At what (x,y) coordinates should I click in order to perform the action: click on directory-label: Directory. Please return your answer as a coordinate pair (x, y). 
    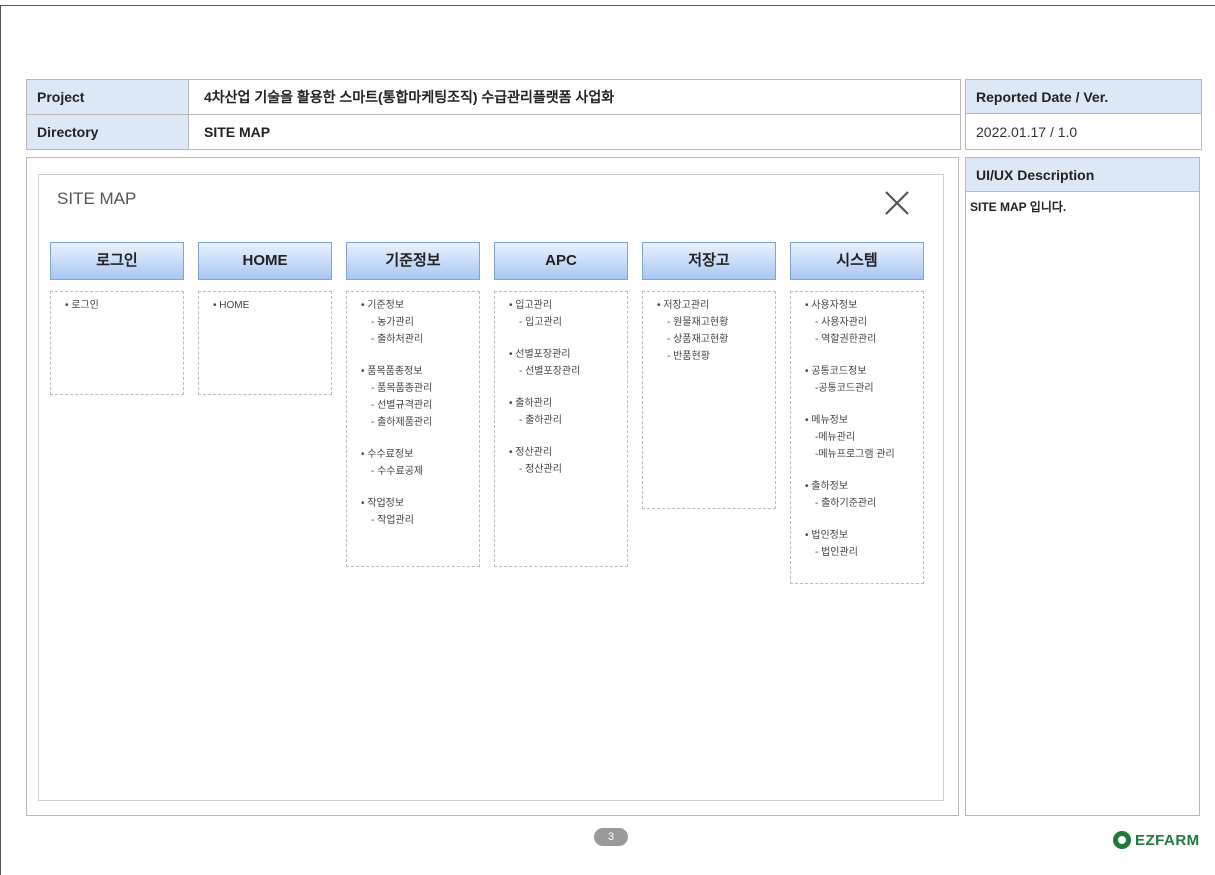
    Looking at the image, I should click on (108, 132).